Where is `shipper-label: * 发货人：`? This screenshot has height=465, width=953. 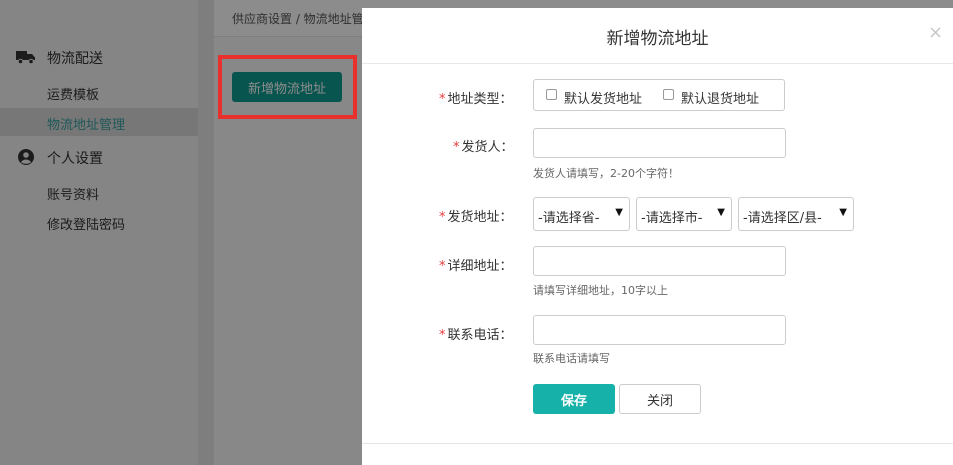 shipper-label: * 发货人： is located at coordinates (483, 145).